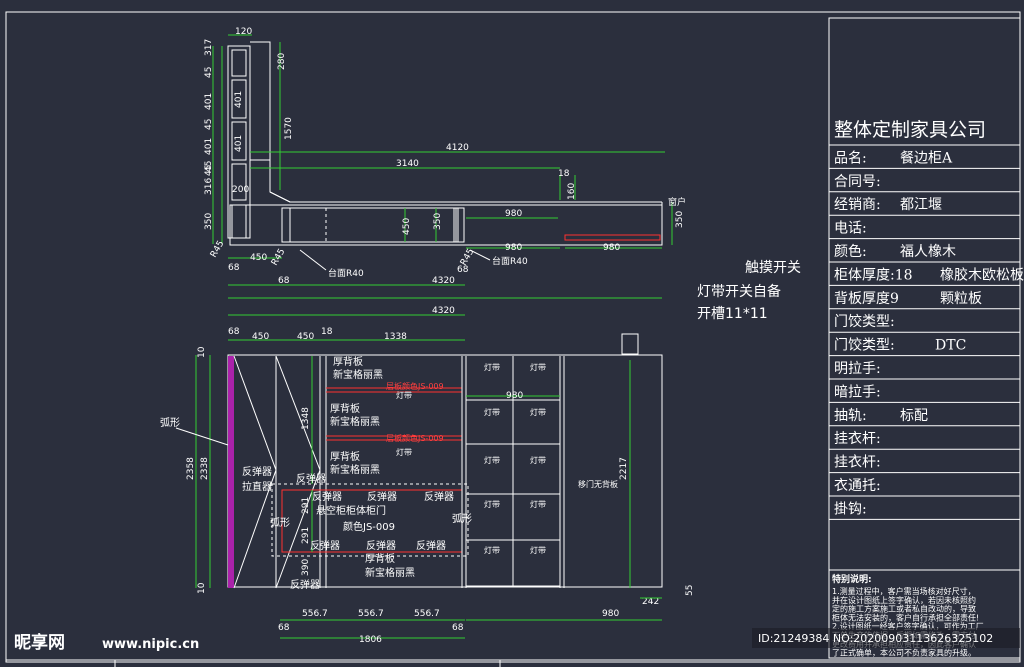 The image size is (1024, 667). What do you see at coordinates (218, 249) in the screenshot?
I see `dim-r45-a: R45` at bounding box center [218, 249].